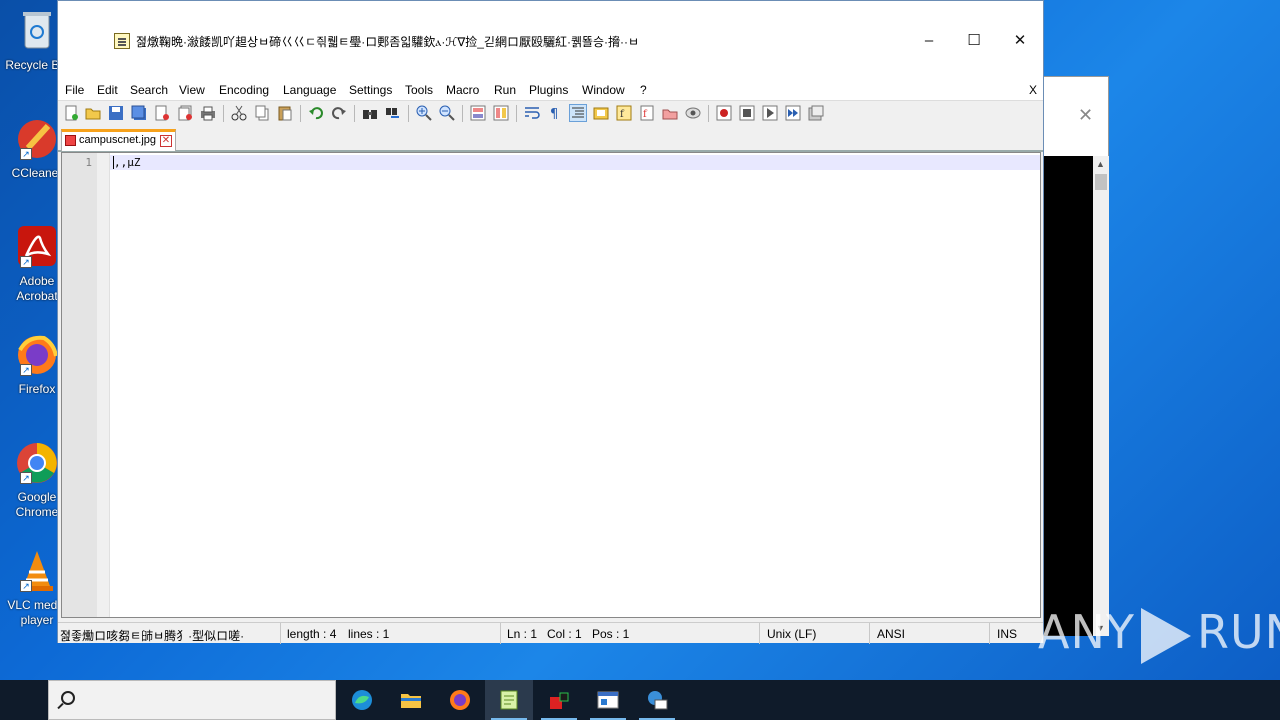 Image resolution: width=1280 pixels, height=720 pixels. What do you see at coordinates (747, 113) in the screenshot?
I see `stop-macro-icon` at bounding box center [747, 113].